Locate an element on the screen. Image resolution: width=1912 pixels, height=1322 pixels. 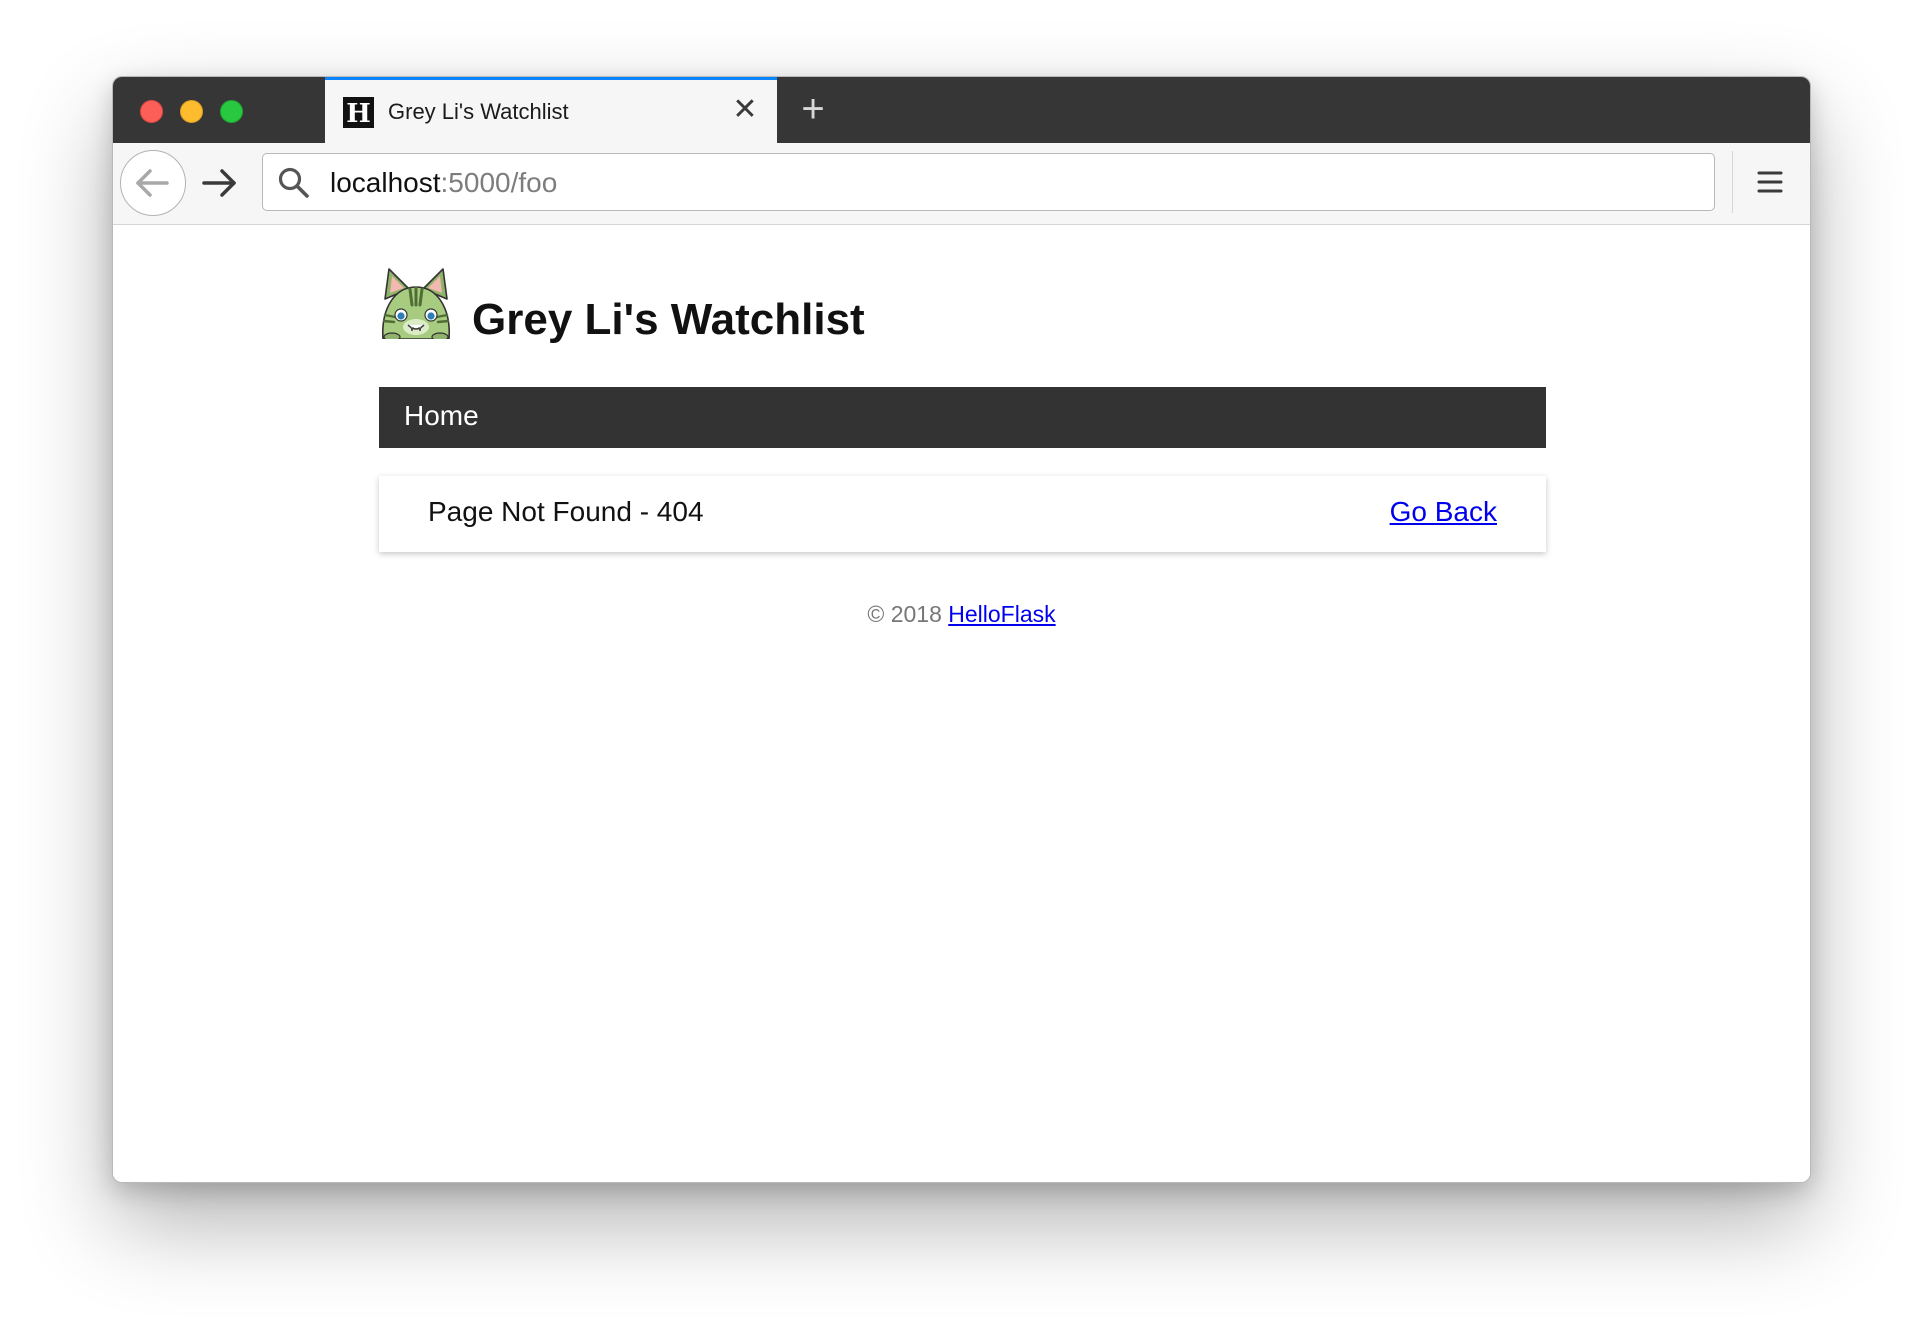
search-icon is located at coordinates (293, 182).